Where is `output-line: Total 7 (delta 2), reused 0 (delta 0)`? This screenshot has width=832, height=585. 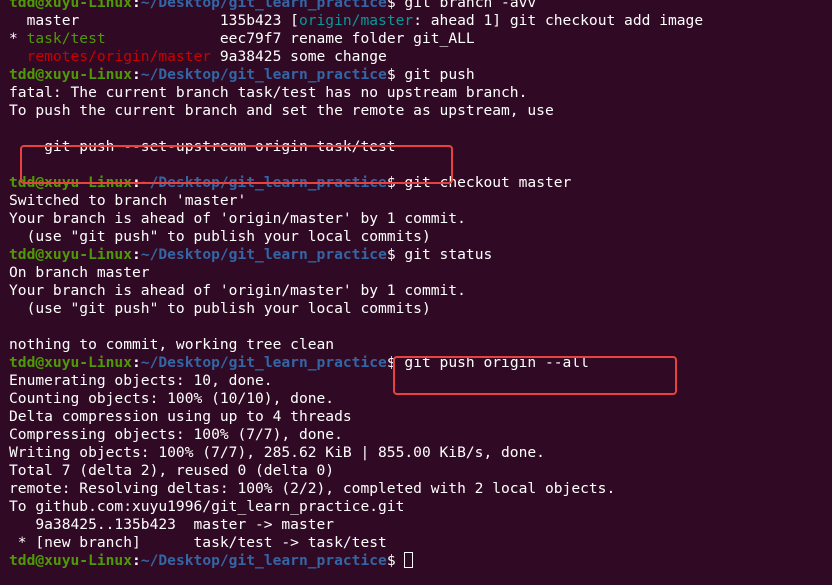 output-line: Total 7 (delta 2), reused 0 (delta 0) is located at coordinates (172, 470).